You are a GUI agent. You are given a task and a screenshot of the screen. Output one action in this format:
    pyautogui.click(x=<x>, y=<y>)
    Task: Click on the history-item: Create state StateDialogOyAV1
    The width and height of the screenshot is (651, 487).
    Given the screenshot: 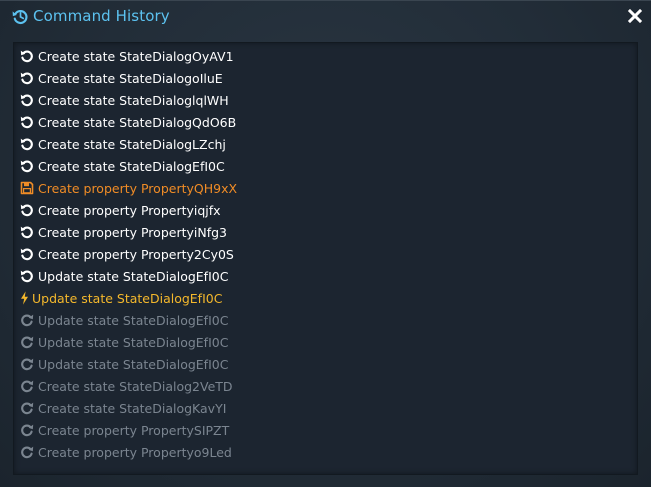 What is the action you would take?
    pyautogui.click(x=128, y=56)
    